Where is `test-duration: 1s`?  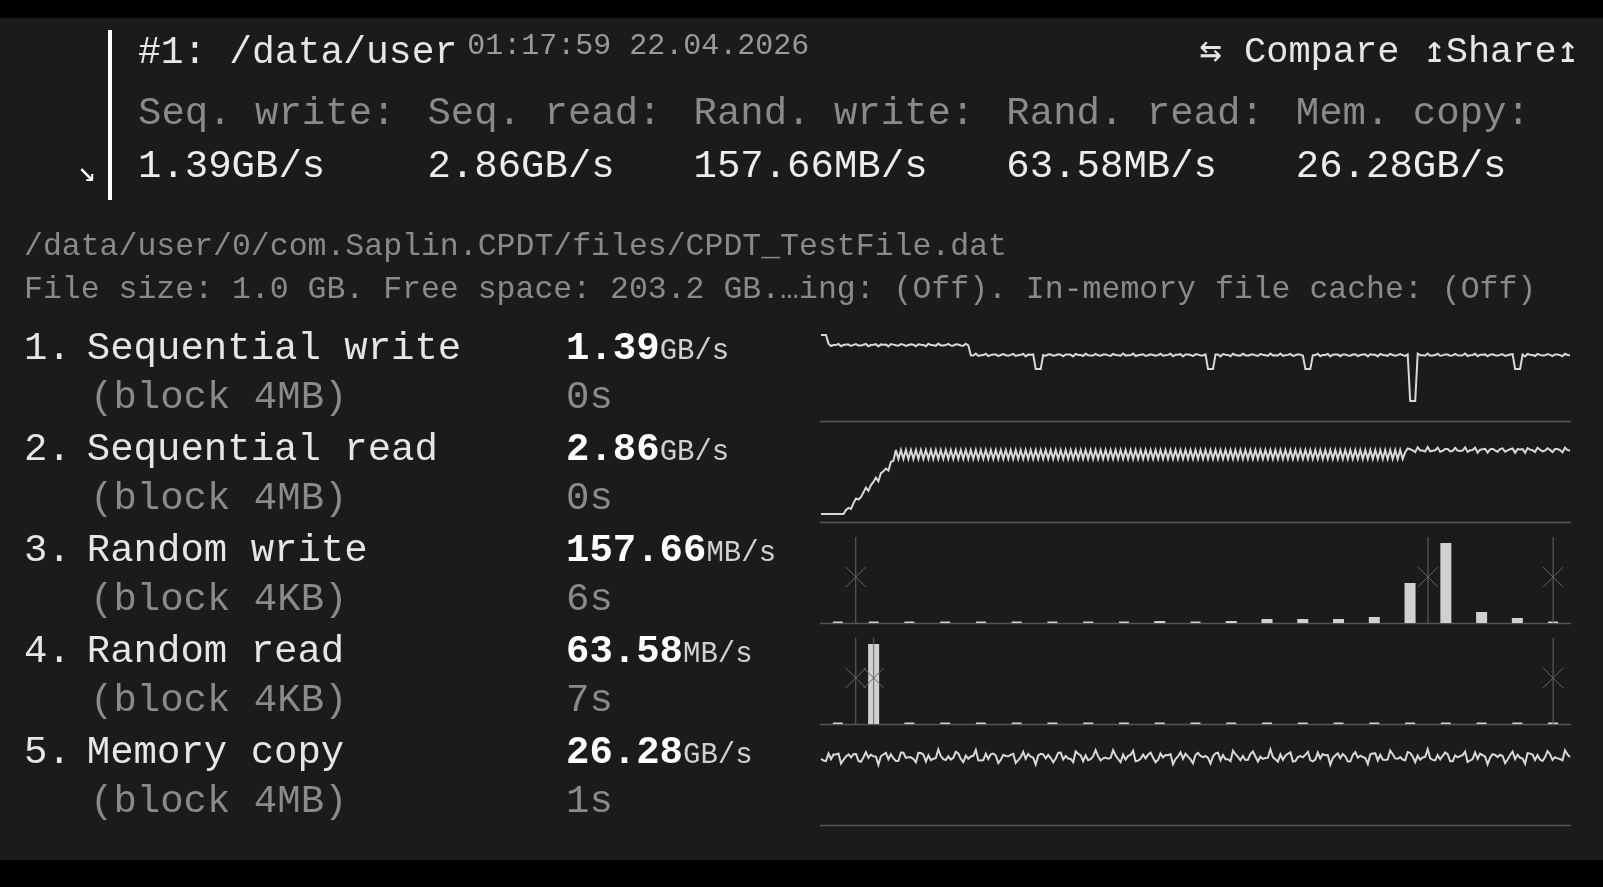
test-duration: 1s is located at coordinates (589, 801).